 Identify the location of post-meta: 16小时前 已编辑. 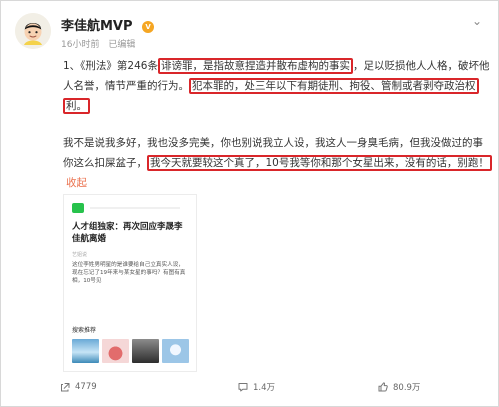
(98, 43).